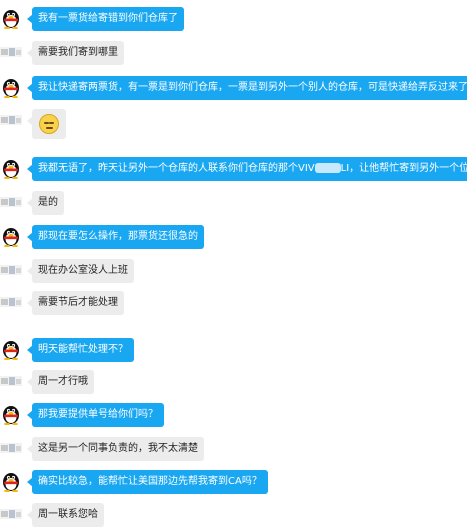 The image size is (467, 529). I want to click on message-bubble, so click(49, 124).